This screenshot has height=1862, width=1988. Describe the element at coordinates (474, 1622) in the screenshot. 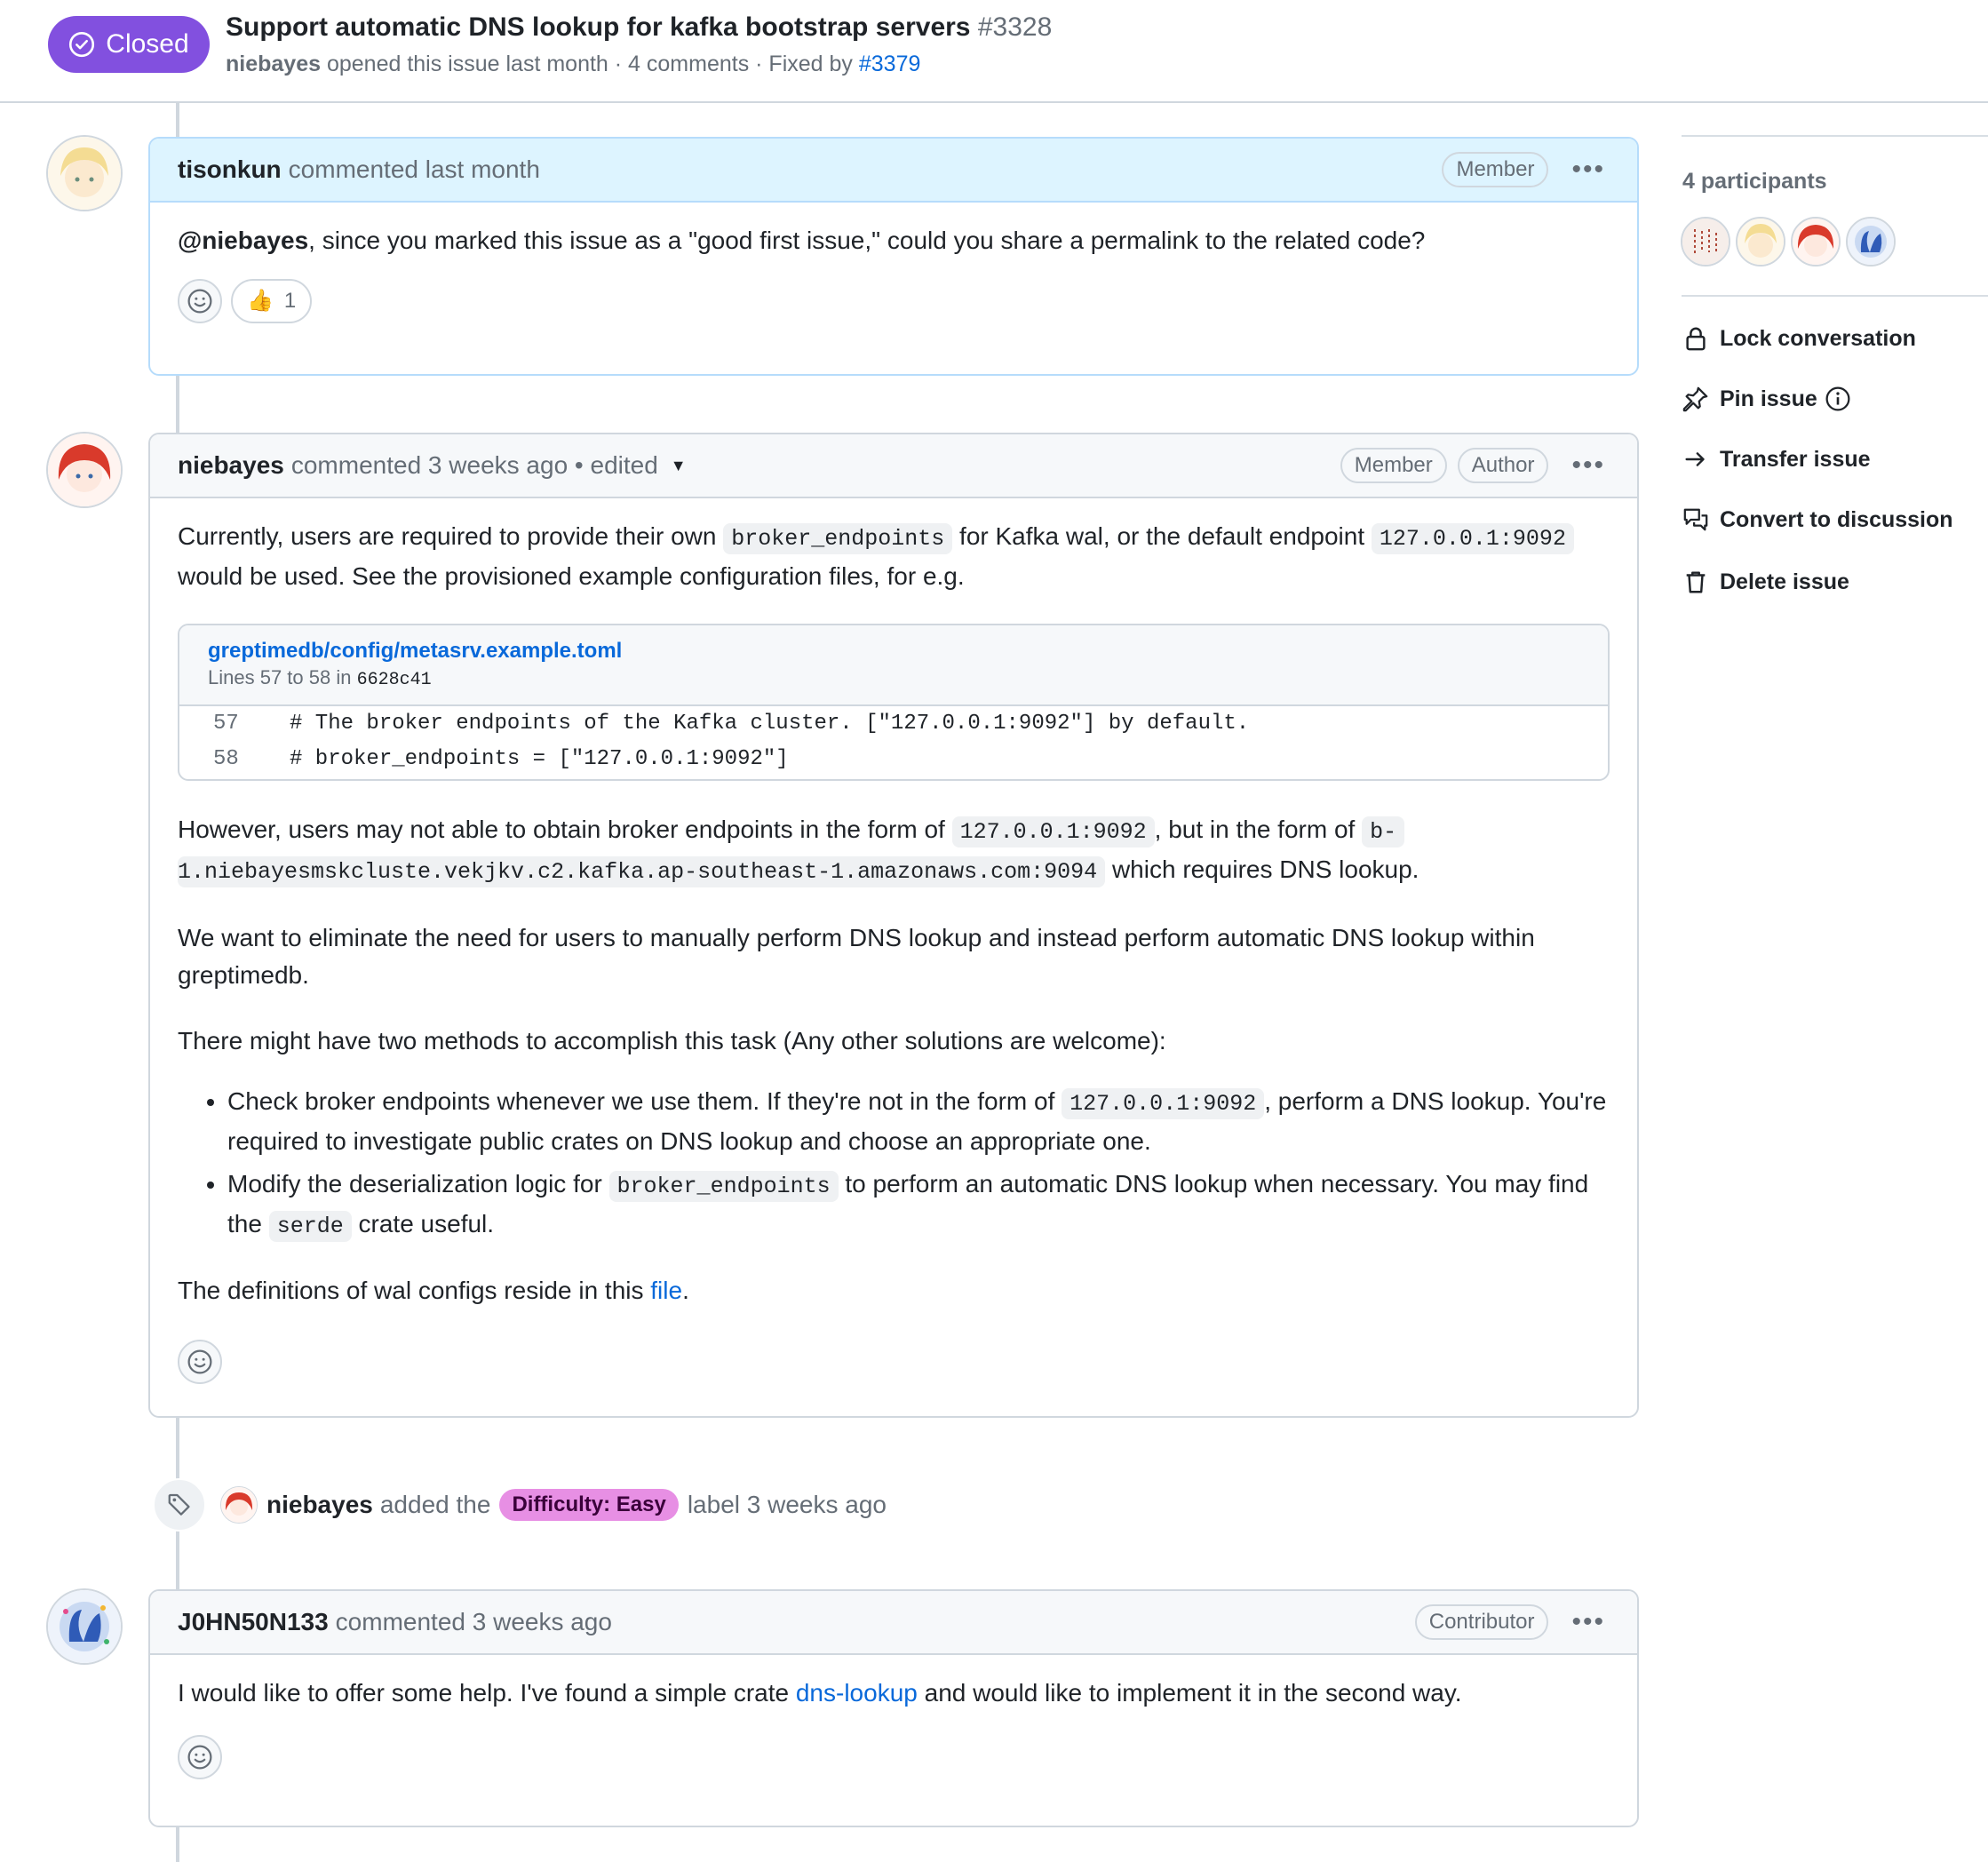

I see `comment-timestamp: commented 3 weeks ago` at that location.